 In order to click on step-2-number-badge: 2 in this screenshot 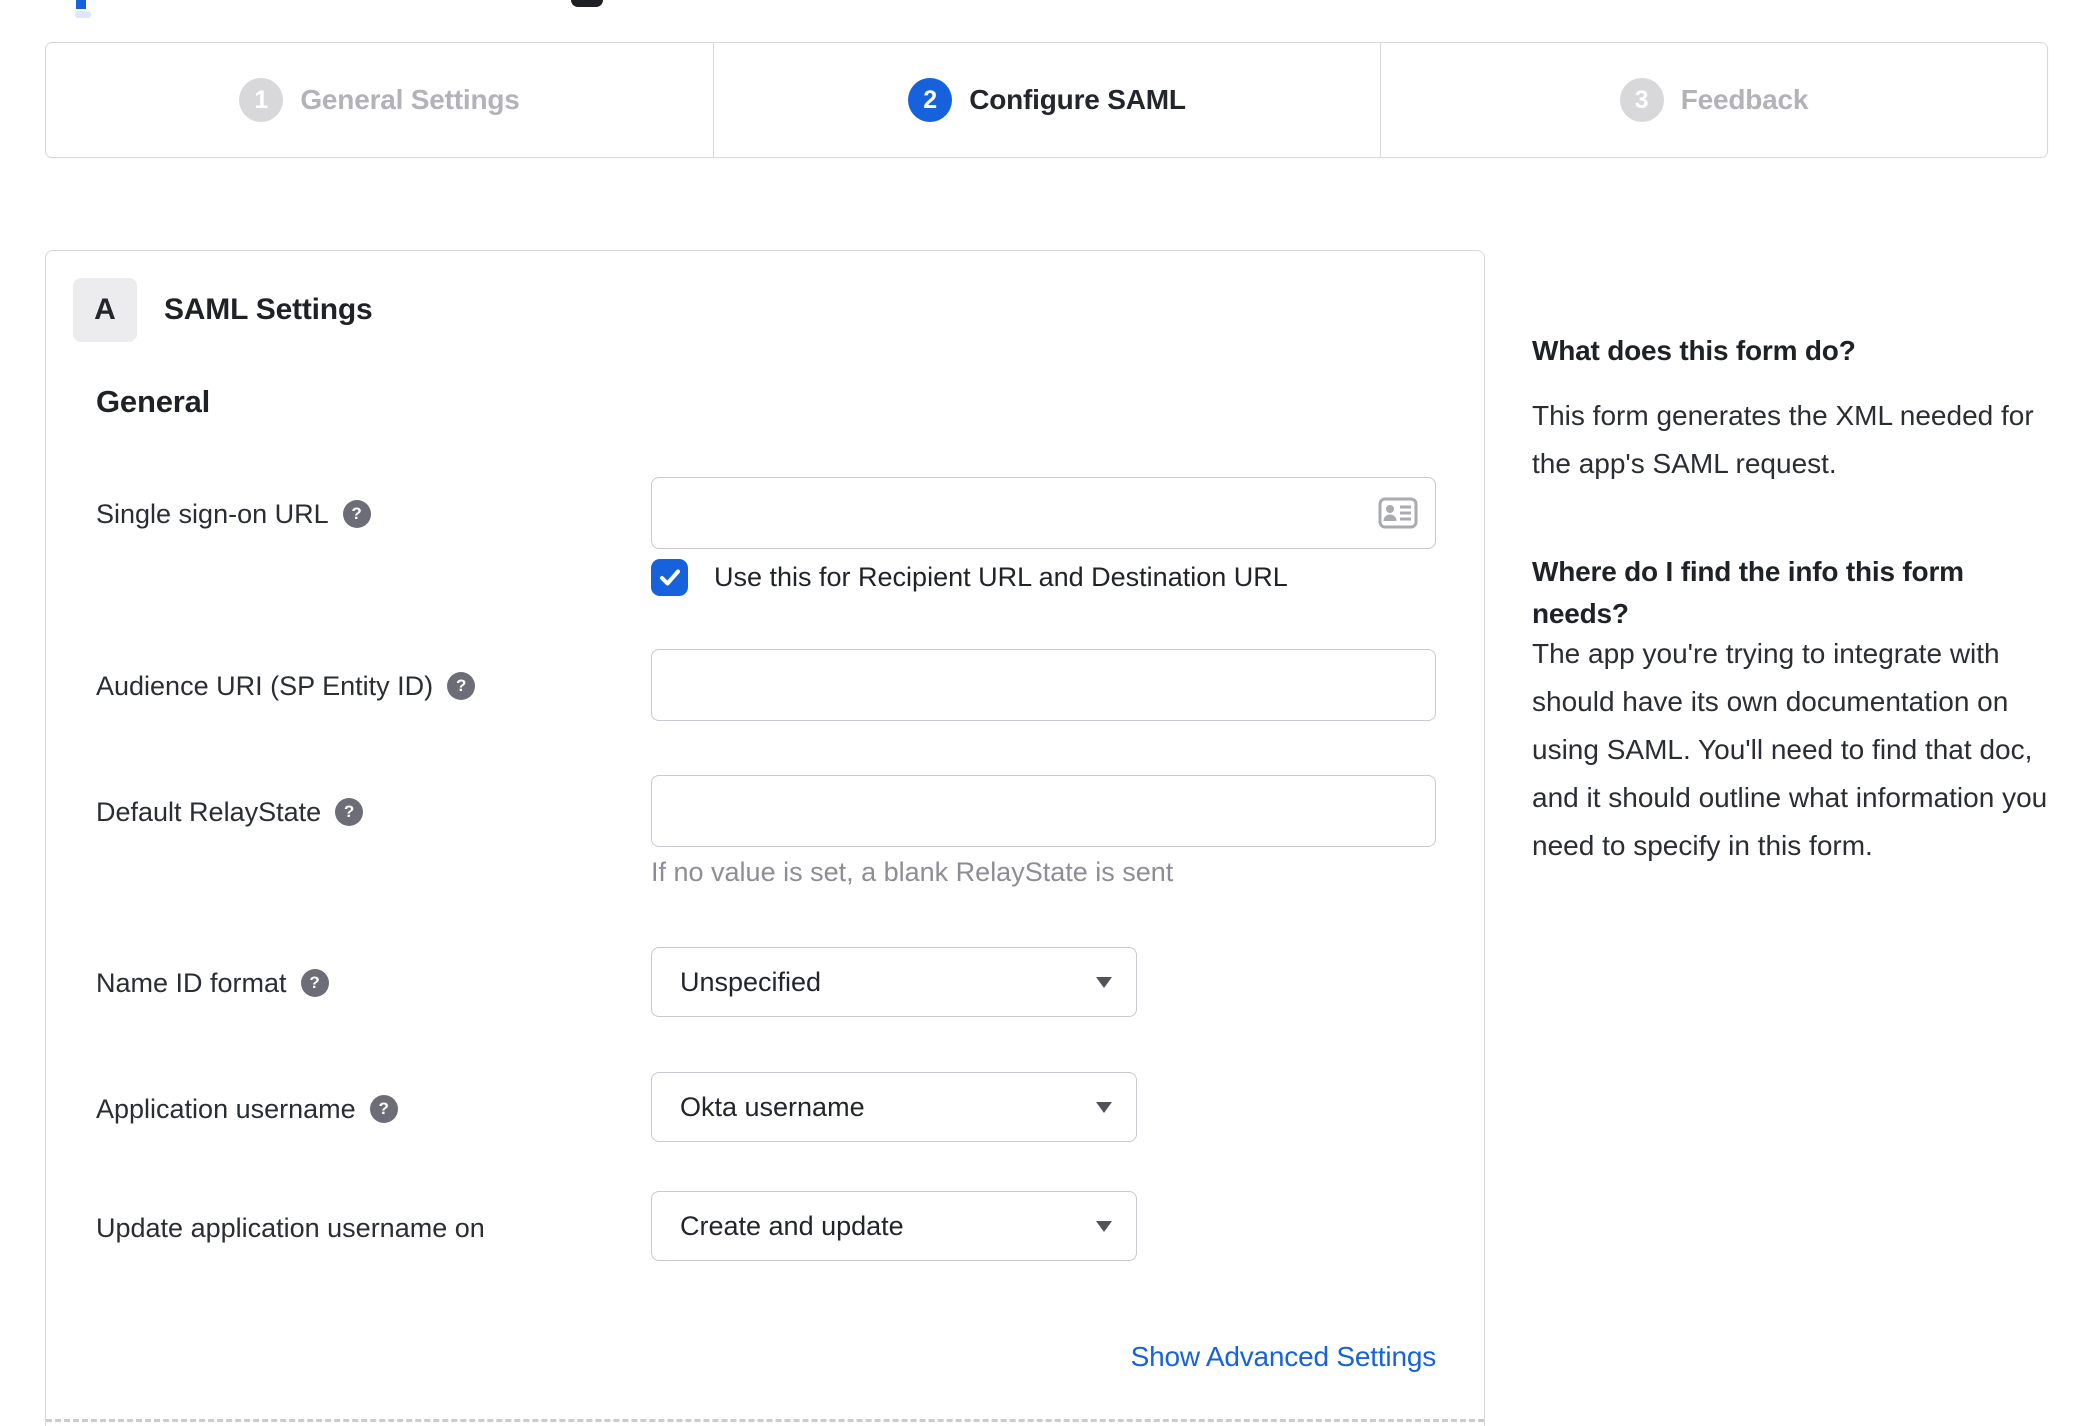, I will do `click(930, 100)`.